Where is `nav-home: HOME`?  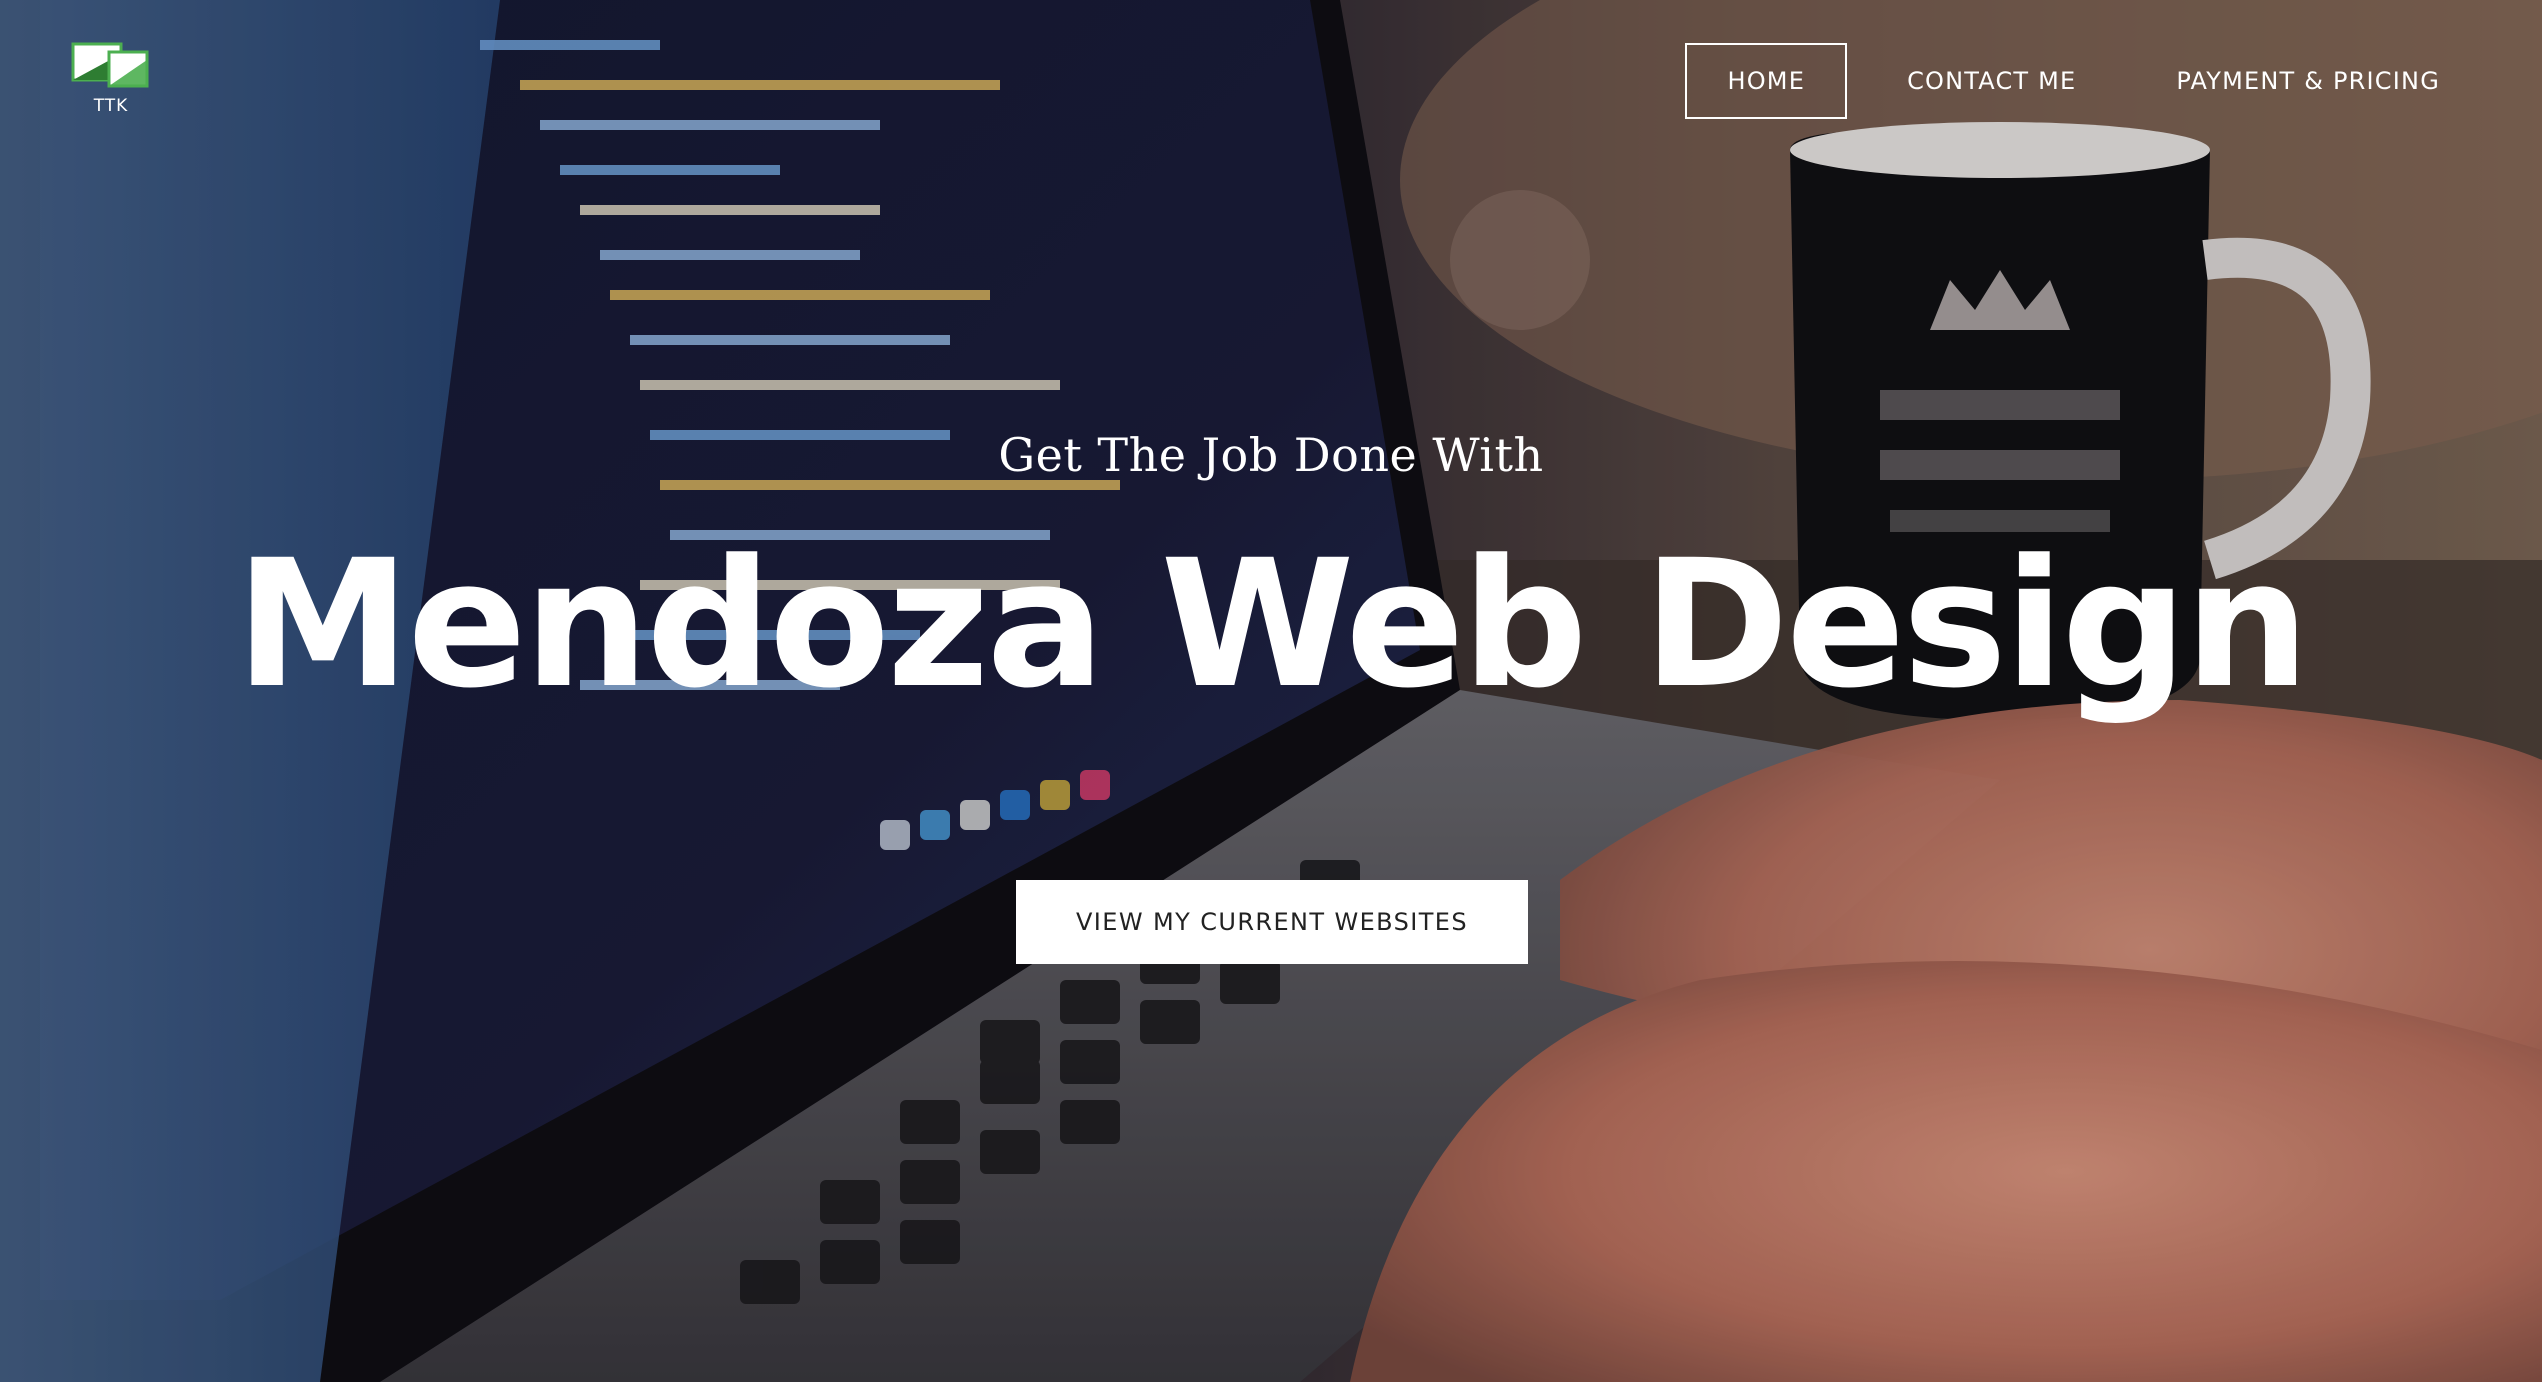 nav-home: HOME is located at coordinates (1766, 81).